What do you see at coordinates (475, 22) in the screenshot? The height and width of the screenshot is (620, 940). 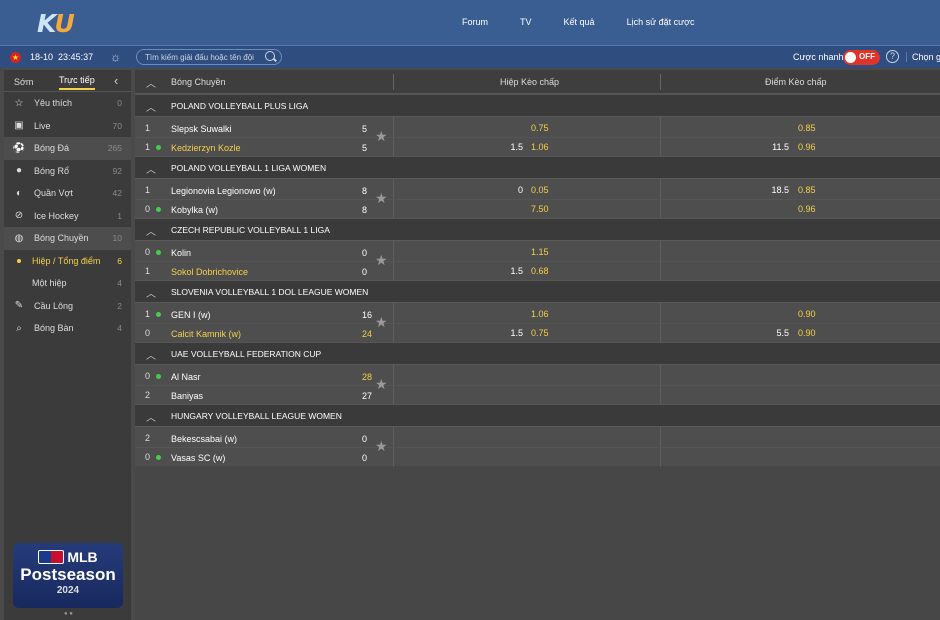 I see `nav-forum: Forum` at bounding box center [475, 22].